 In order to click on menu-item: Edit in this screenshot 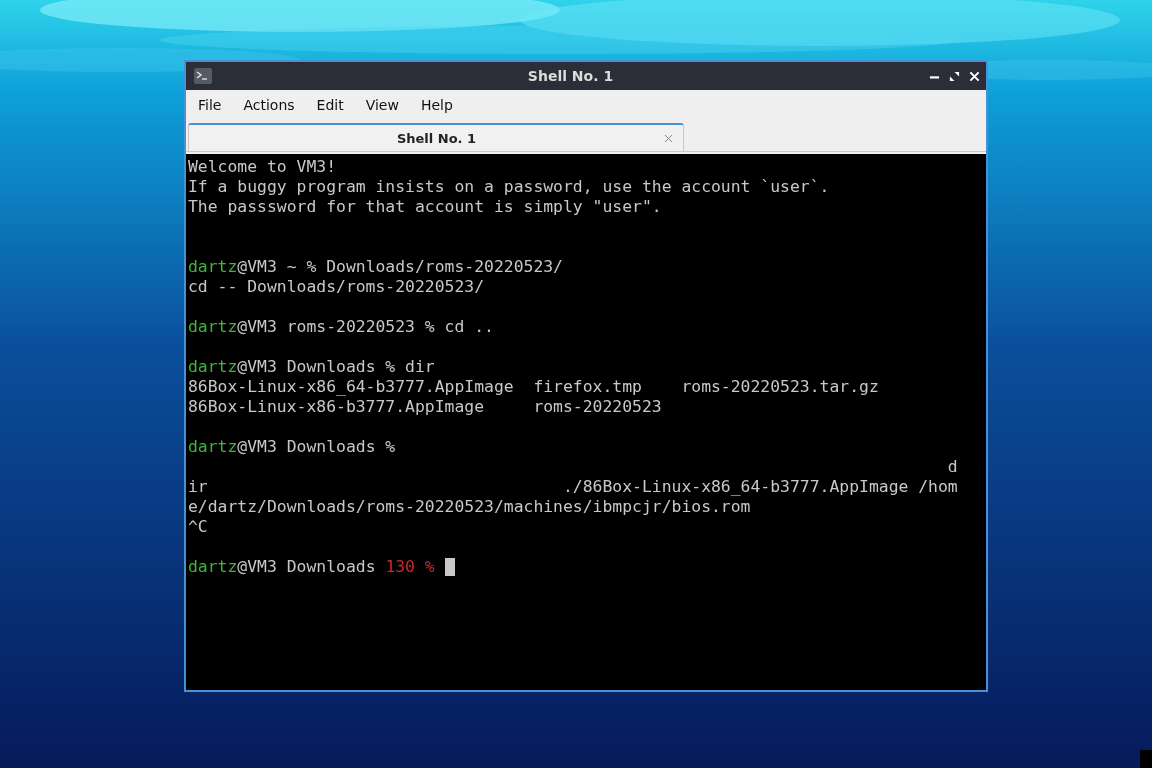, I will do `click(334, 105)`.